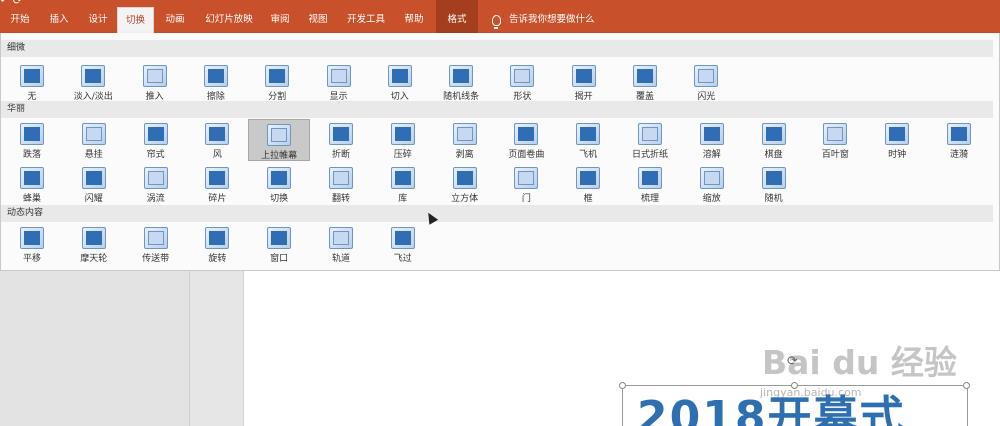  Describe the element at coordinates (649, 155) in the screenshot. I see `transition-label: 日式折纸` at that location.